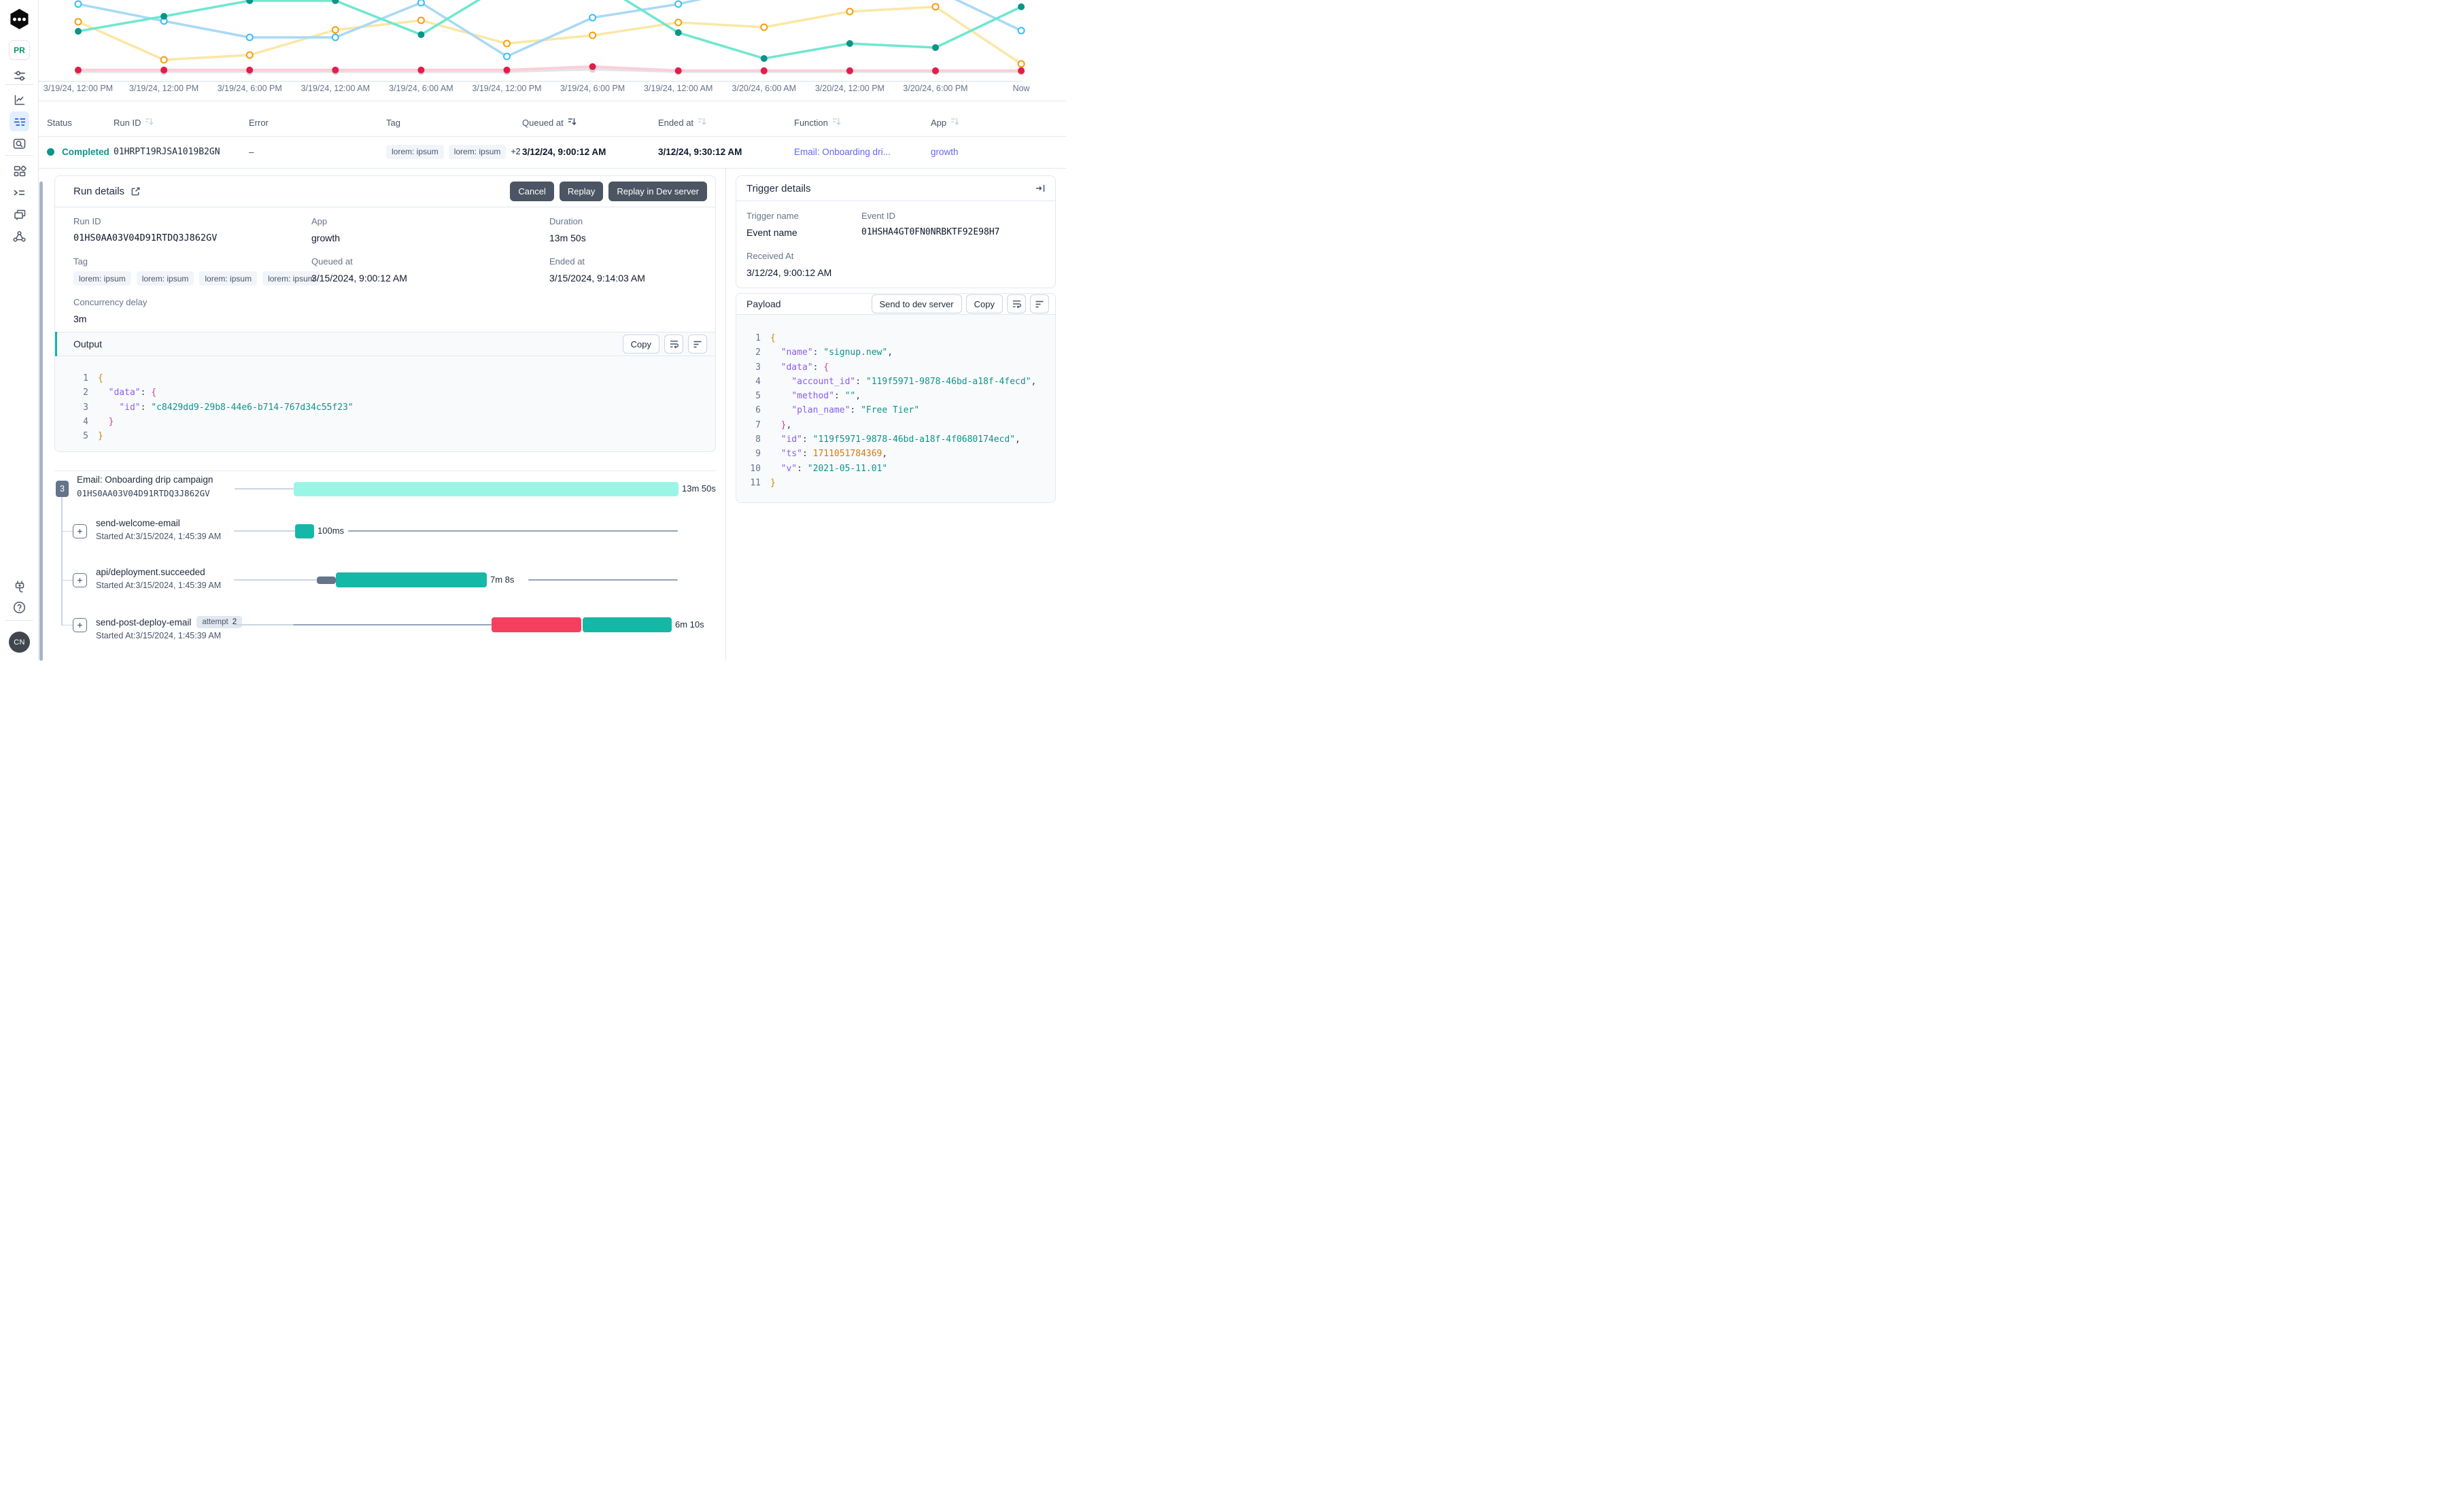 The image size is (2438, 1512). What do you see at coordinates (764, 88) in the screenshot?
I see `x-tick-label: 3/20/24, 6:00 AM` at bounding box center [764, 88].